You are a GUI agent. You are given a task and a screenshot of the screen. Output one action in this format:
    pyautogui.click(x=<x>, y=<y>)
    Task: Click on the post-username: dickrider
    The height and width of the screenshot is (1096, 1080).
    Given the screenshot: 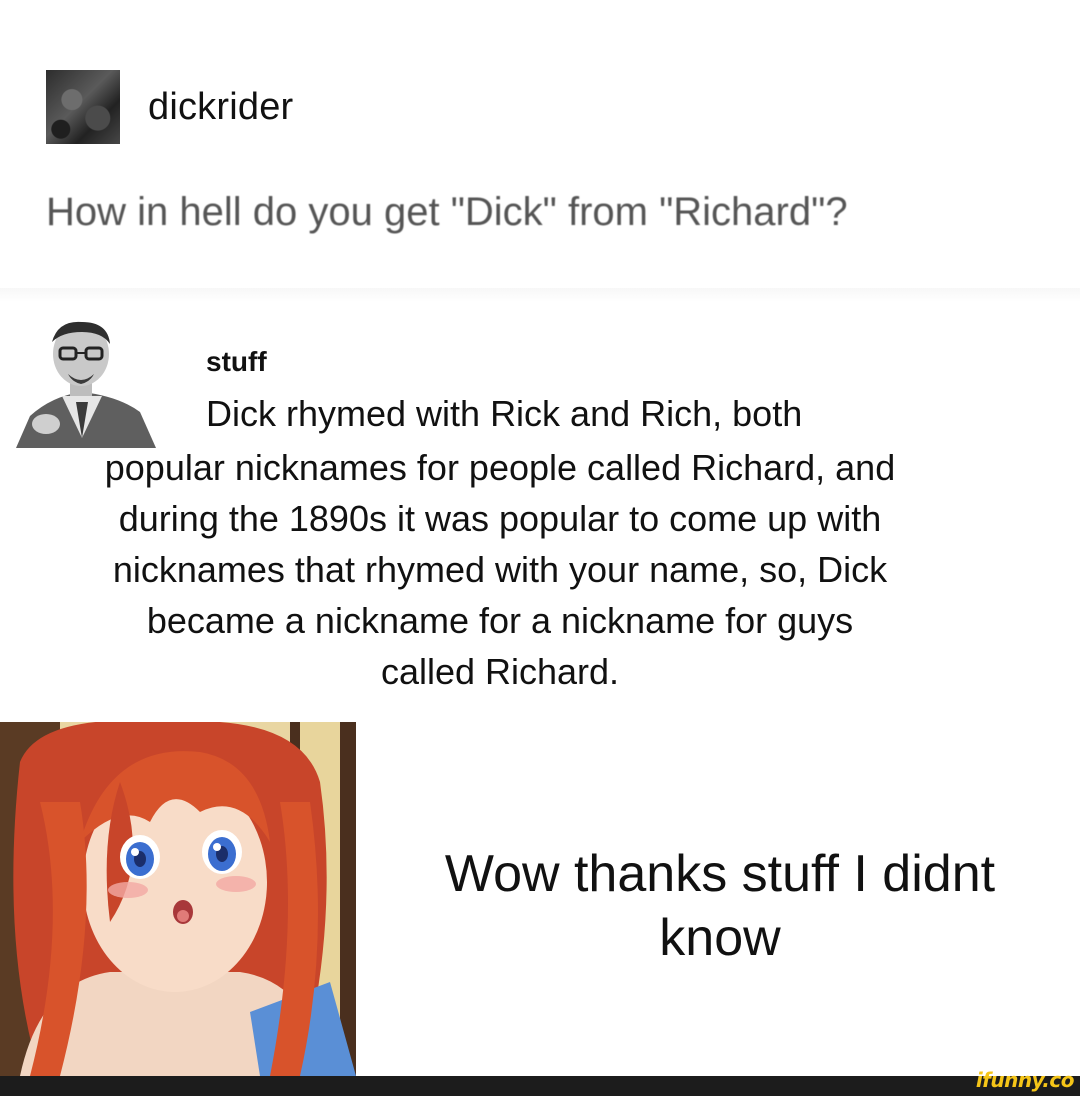 What is the action you would take?
    pyautogui.click(x=220, y=107)
    